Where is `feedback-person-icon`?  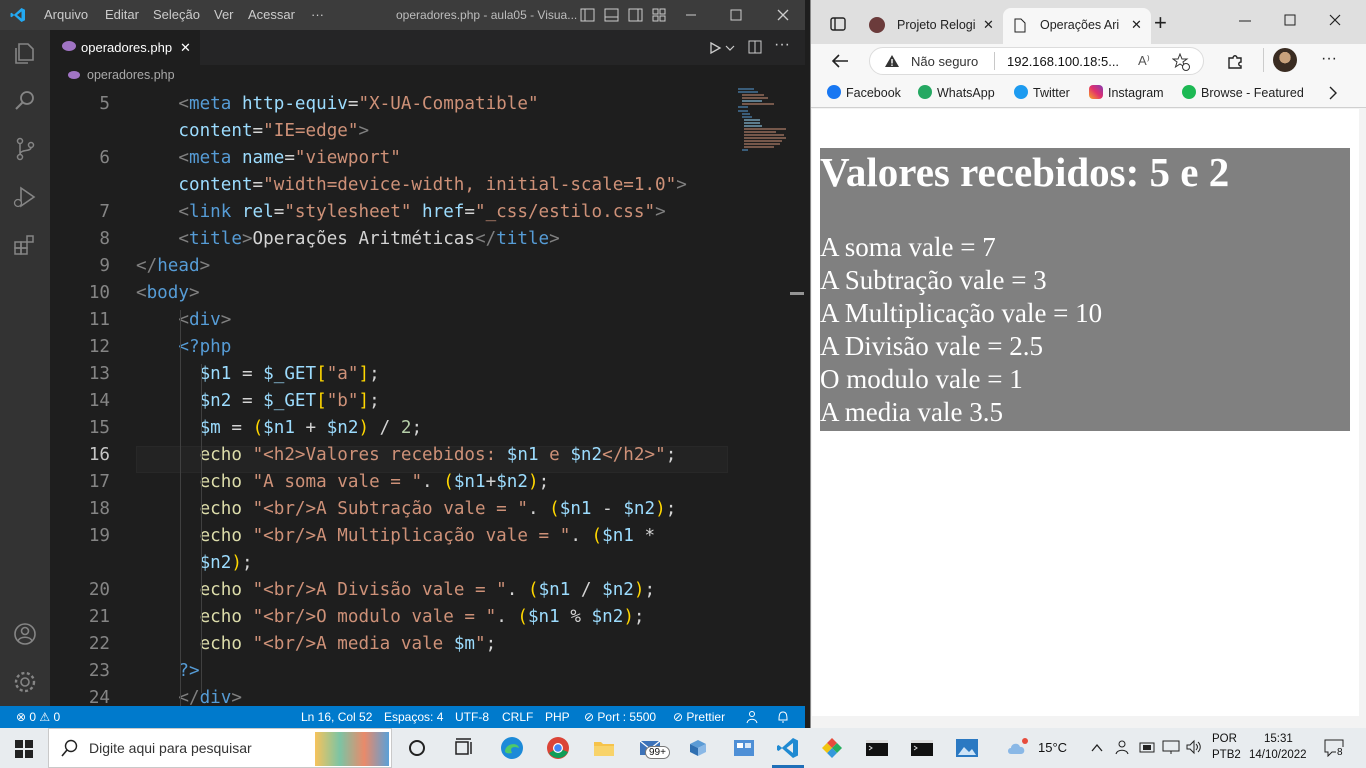 feedback-person-icon is located at coordinates (753, 717).